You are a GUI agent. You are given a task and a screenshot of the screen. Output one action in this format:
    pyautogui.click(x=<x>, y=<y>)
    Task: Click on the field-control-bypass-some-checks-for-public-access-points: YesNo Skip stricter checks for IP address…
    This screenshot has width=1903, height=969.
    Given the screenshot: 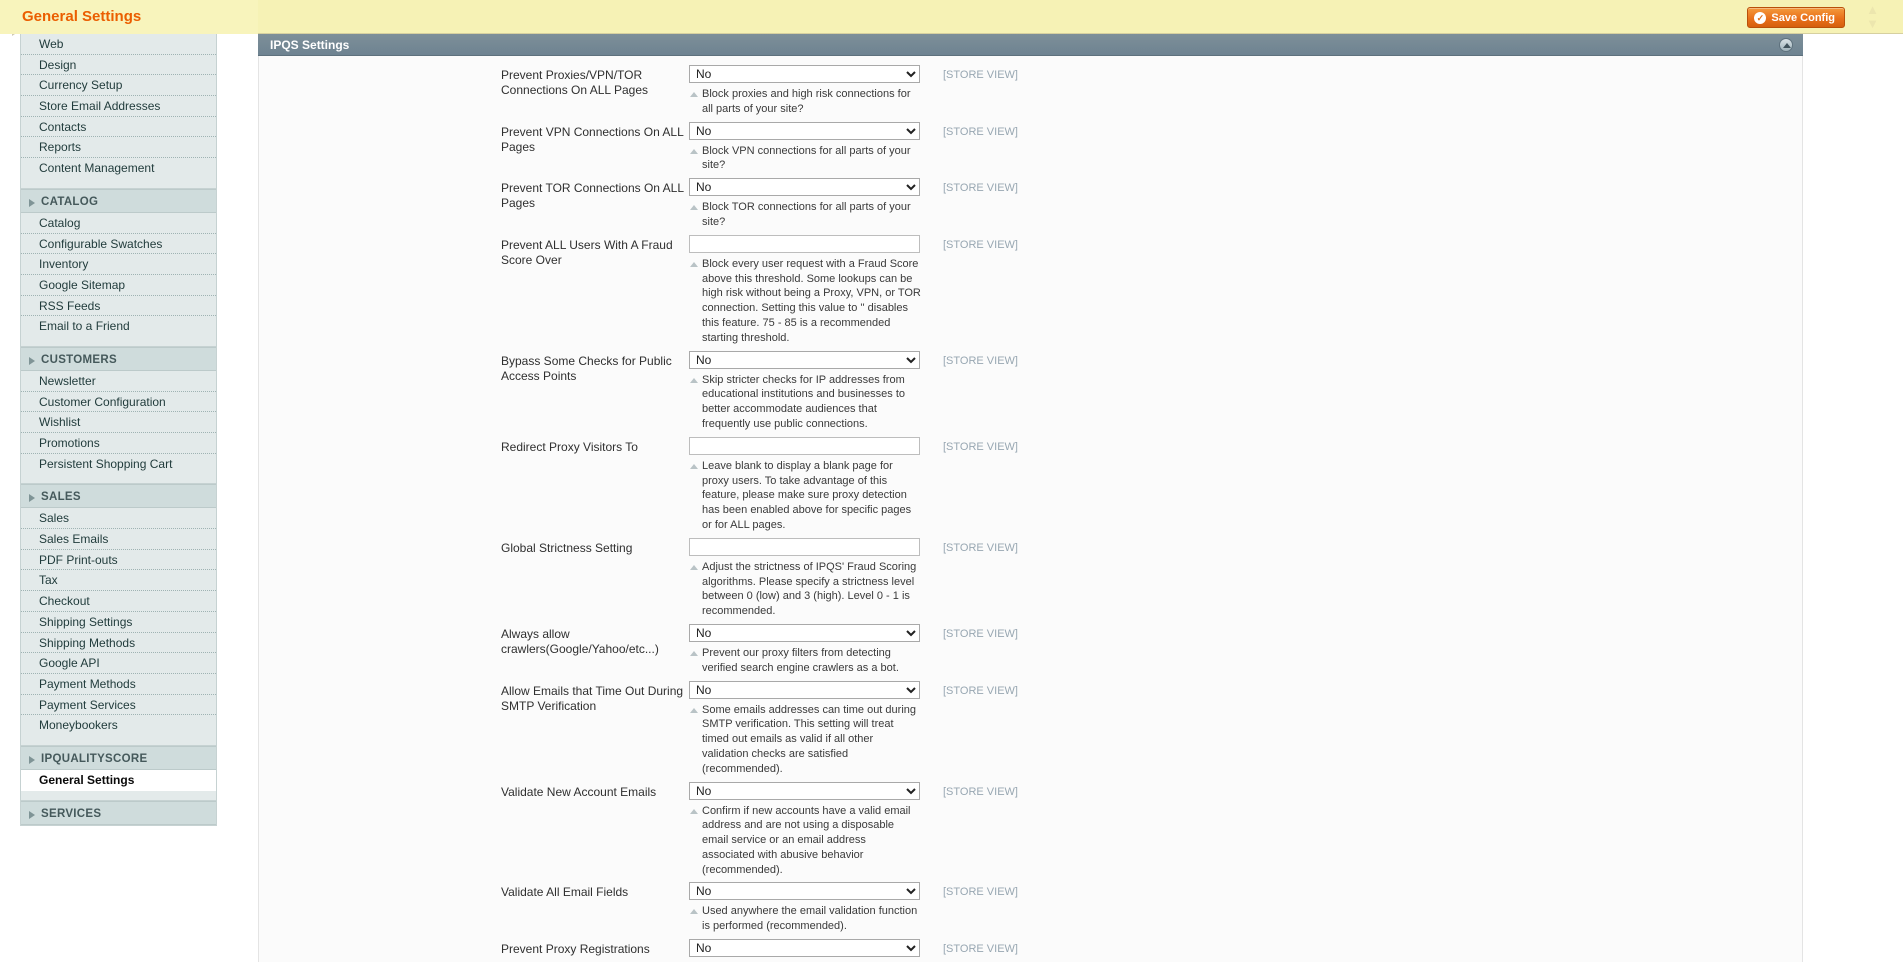 What is the action you would take?
    pyautogui.click(x=805, y=391)
    